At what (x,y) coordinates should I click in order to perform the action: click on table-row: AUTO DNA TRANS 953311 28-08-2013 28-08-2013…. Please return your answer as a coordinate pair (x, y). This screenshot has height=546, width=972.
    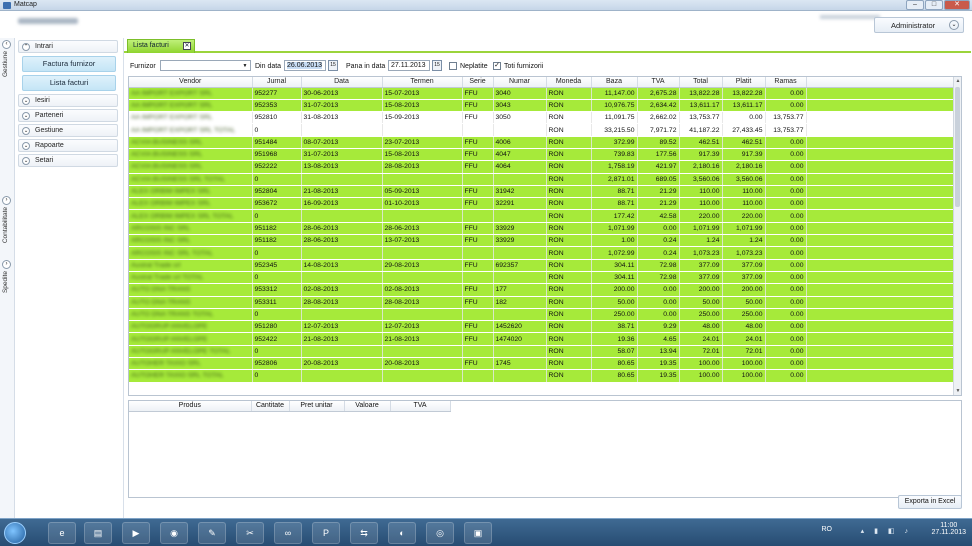
    Looking at the image, I should click on (542, 302).